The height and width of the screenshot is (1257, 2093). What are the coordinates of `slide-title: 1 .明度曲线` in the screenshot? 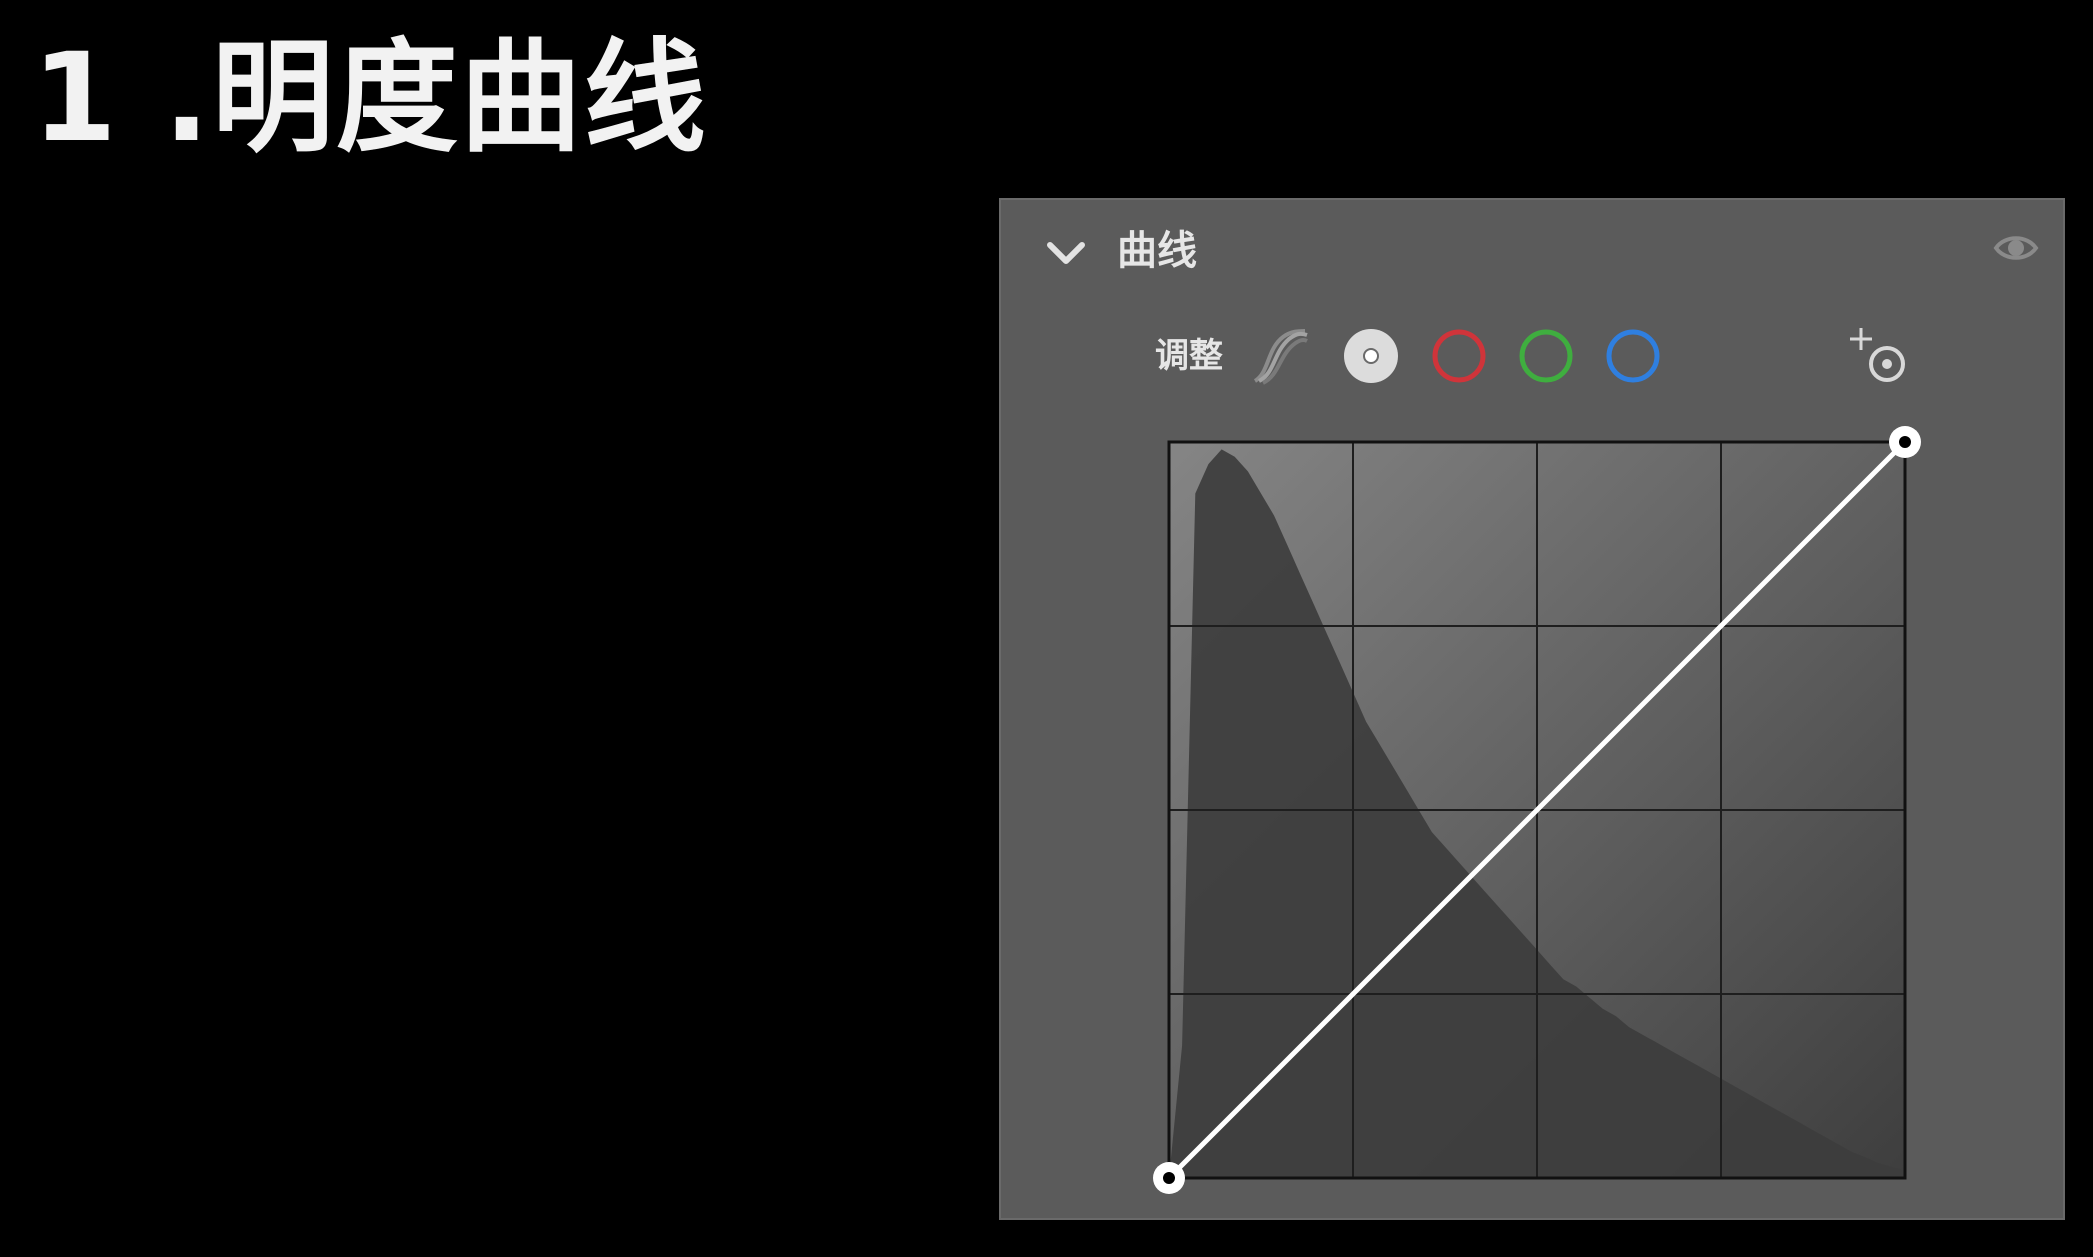 It's located at (370, 98).